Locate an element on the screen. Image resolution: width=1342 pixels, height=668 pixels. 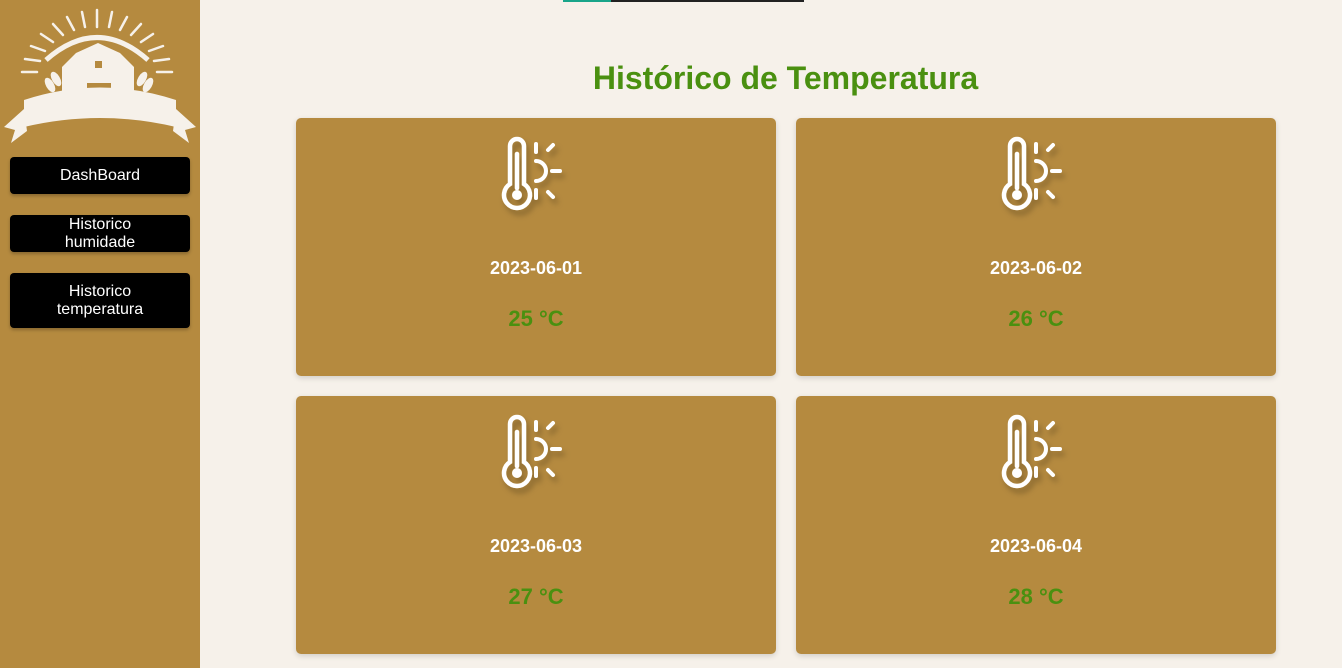
temperature-card: 2023-06-01 25 °C is located at coordinates (536, 247).